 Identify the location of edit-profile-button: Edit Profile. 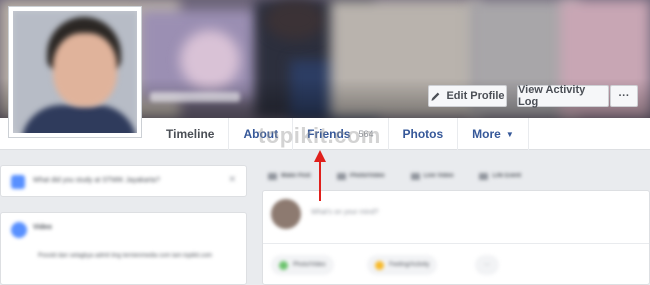
(467, 96).